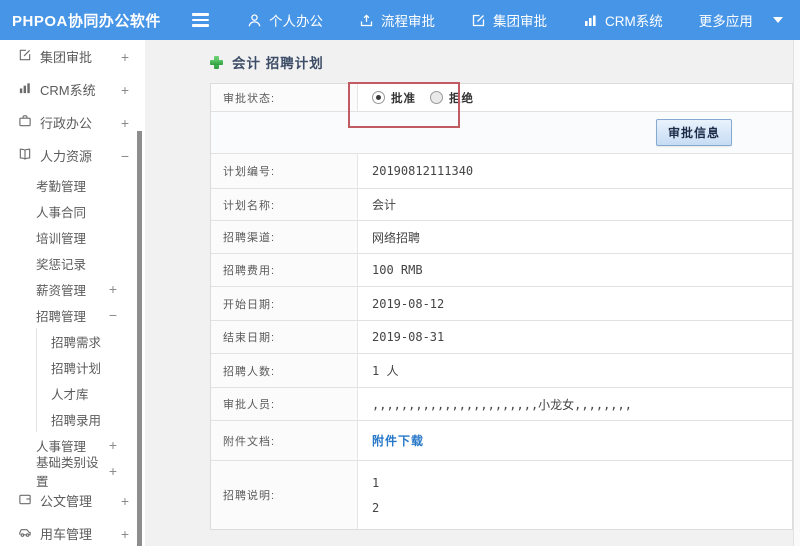  What do you see at coordinates (254, 20) in the screenshot?
I see `user-icon` at bounding box center [254, 20].